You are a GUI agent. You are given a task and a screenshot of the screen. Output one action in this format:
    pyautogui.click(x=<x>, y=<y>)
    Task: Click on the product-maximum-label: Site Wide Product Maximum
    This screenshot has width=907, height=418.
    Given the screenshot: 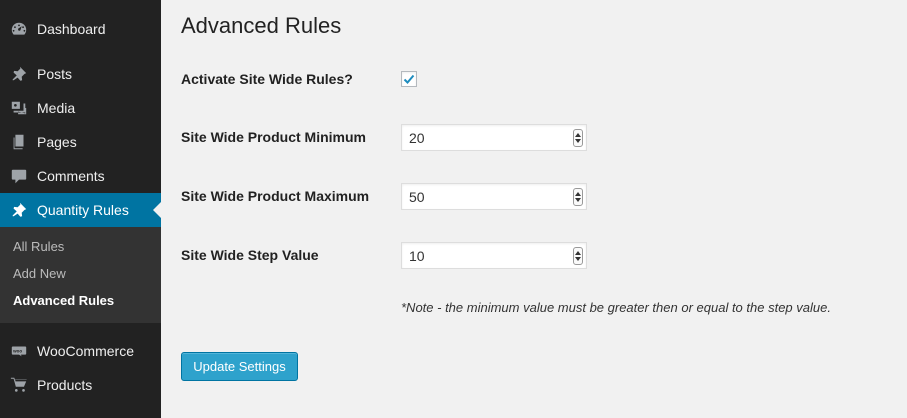 What is the action you would take?
    pyautogui.click(x=275, y=196)
    